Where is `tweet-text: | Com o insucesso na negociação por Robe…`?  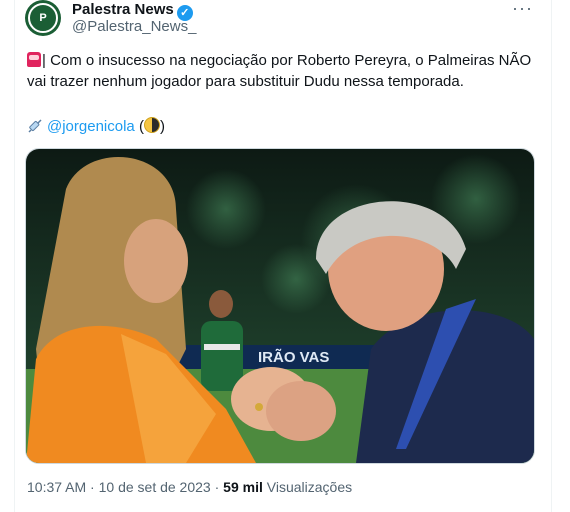 tweet-text: | Com o insucesso na negociação por Robe… is located at coordinates (282, 71).